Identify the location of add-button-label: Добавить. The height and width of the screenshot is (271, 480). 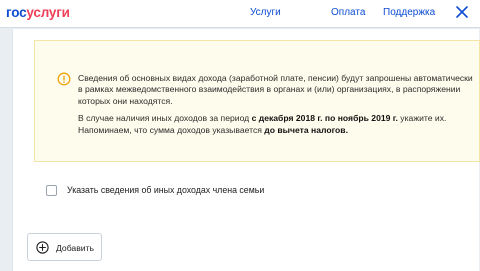
(75, 248).